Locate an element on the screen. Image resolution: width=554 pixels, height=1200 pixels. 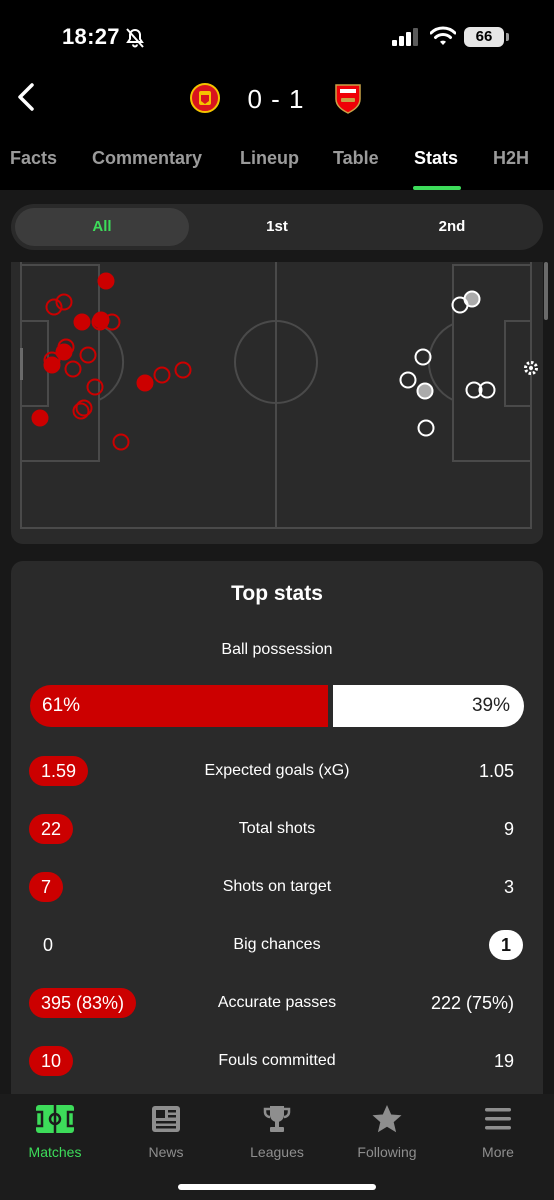
gear-icon is located at coordinates (531, 368).